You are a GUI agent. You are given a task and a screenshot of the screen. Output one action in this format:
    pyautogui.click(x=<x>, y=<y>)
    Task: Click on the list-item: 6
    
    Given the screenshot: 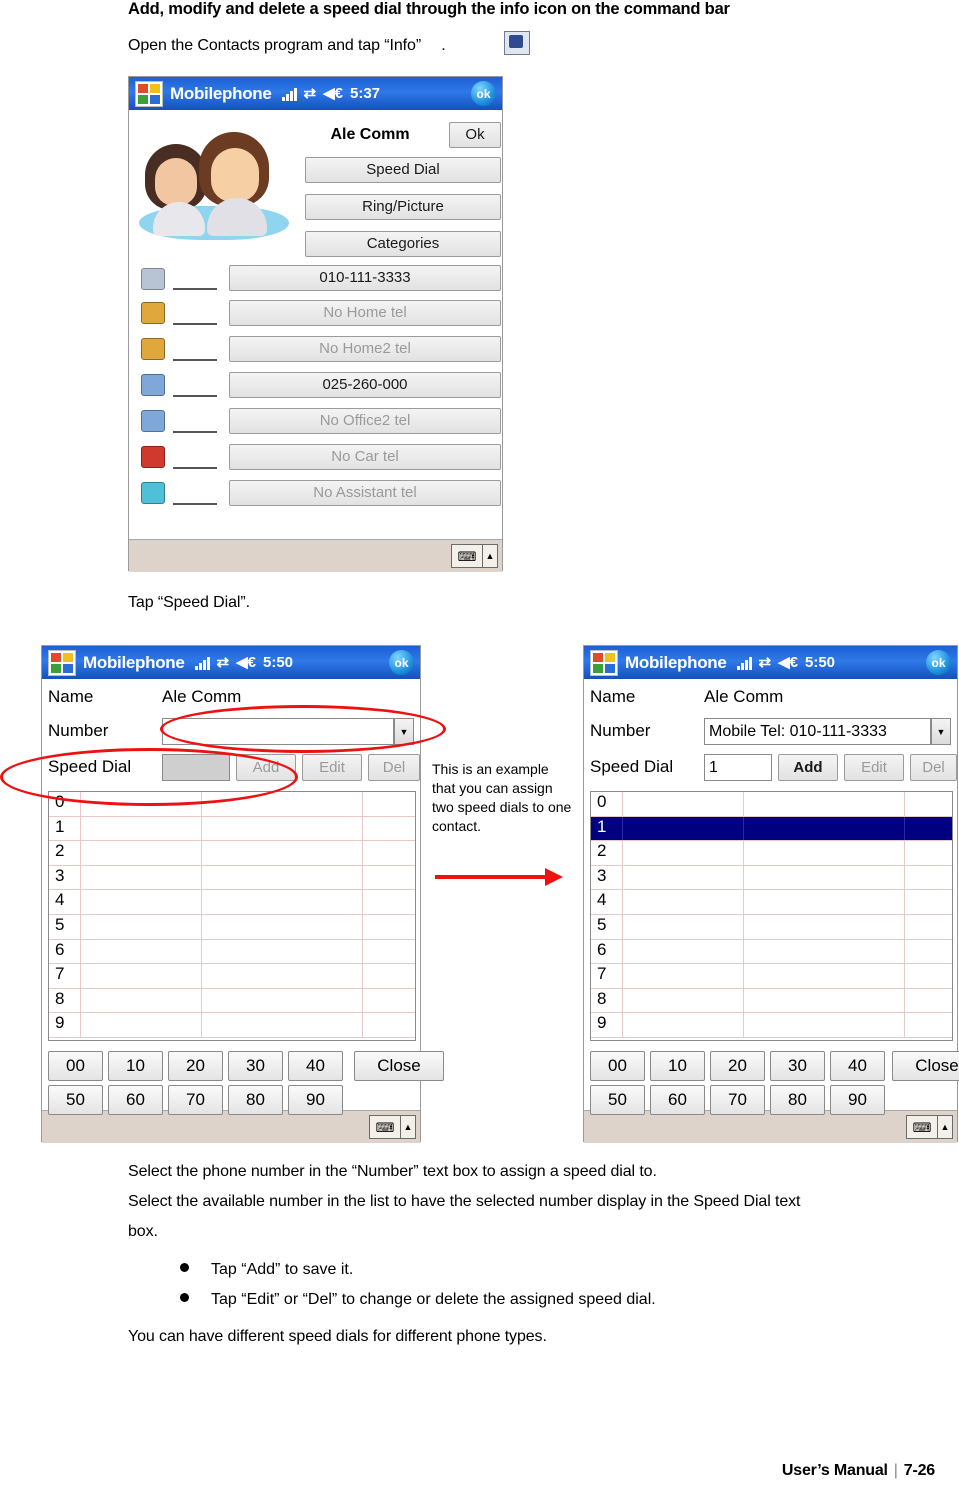 What is the action you would take?
    pyautogui.click(x=232, y=952)
    